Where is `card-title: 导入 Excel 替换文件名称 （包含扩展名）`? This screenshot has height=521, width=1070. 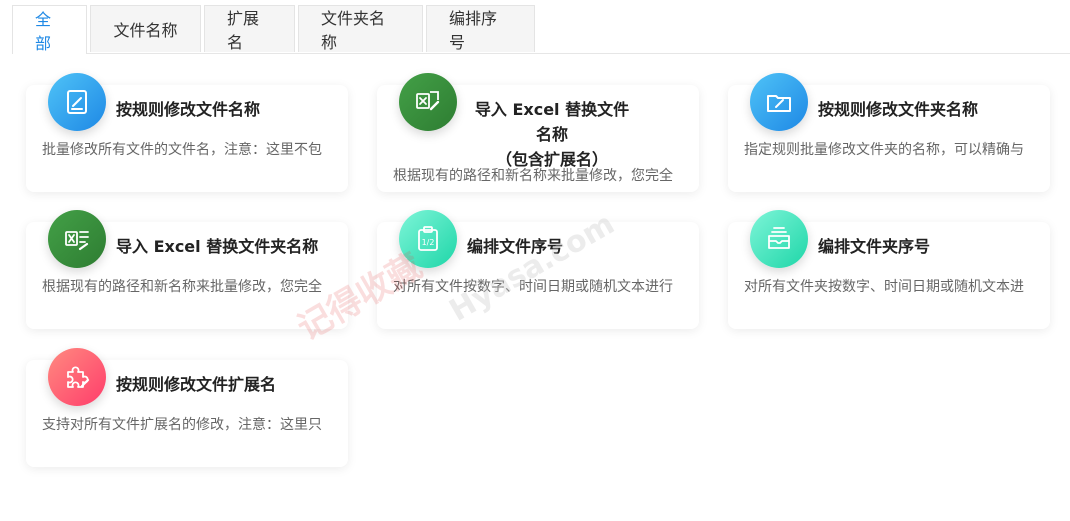
card-title: 导入 Excel 替换文件名称 （包含扩展名） is located at coordinates (578, 134).